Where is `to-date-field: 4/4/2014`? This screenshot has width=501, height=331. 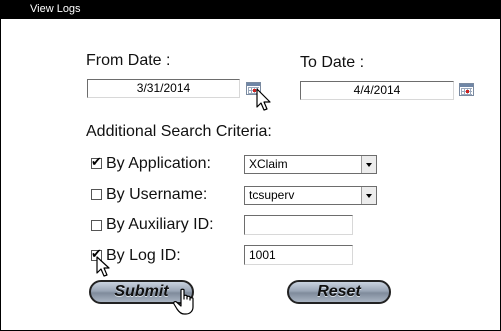 to-date-field: 4/4/2014 is located at coordinates (377, 90).